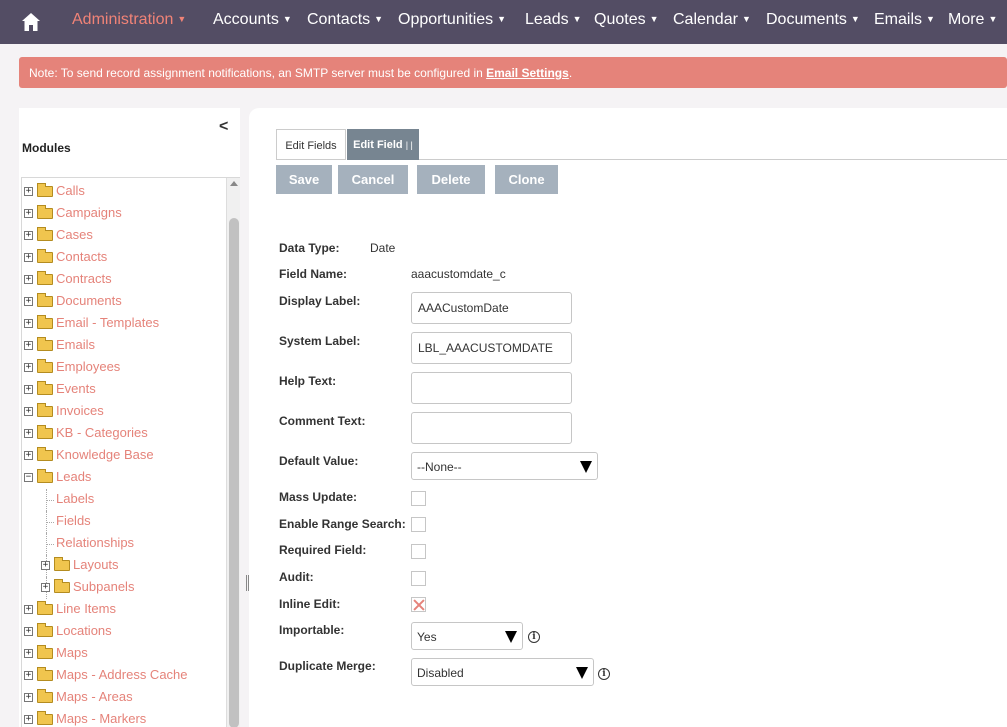 This screenshot has width=1007, height=727. I want to click on sidebar-item: − Leads, so click(124, 478).